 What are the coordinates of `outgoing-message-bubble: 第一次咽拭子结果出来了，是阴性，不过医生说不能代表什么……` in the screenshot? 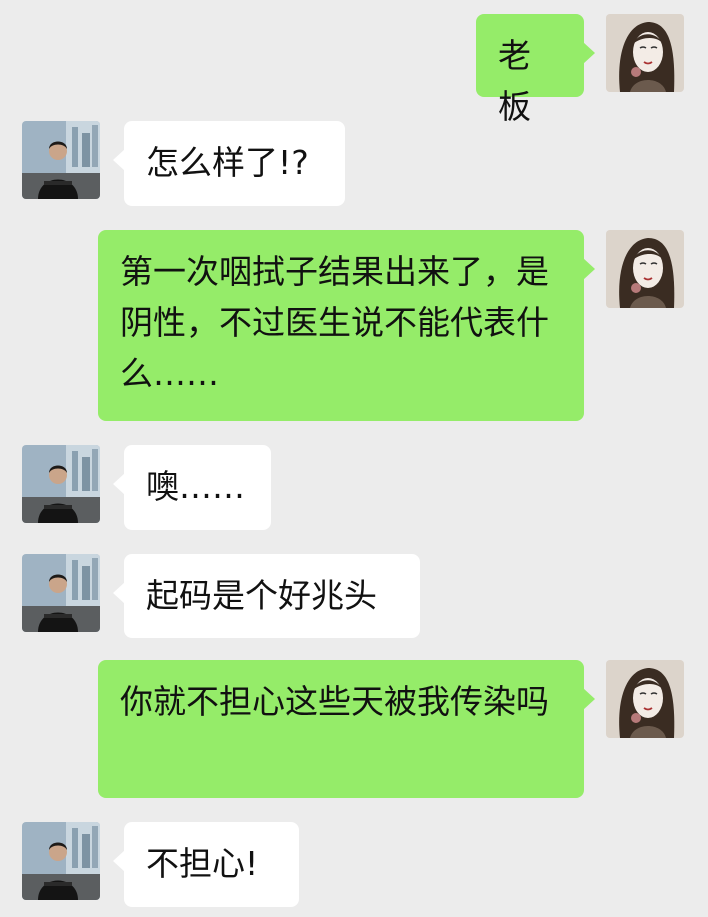 It's located at (346, 325).